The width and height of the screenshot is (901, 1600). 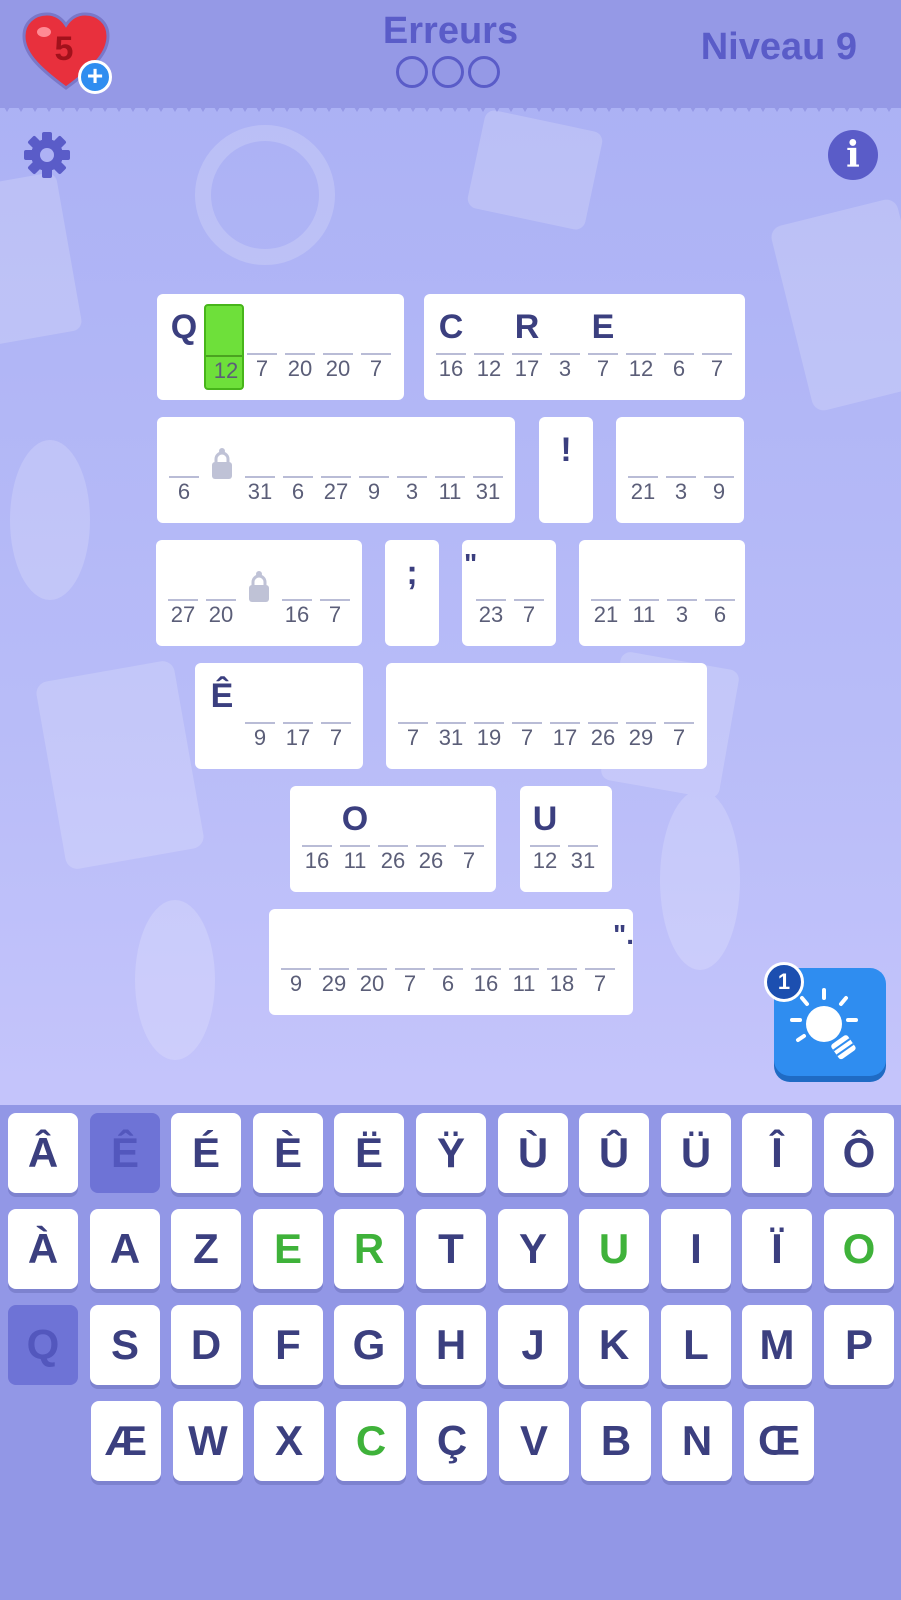 I want to click on key-h: H, so click(x=451, y=1345).